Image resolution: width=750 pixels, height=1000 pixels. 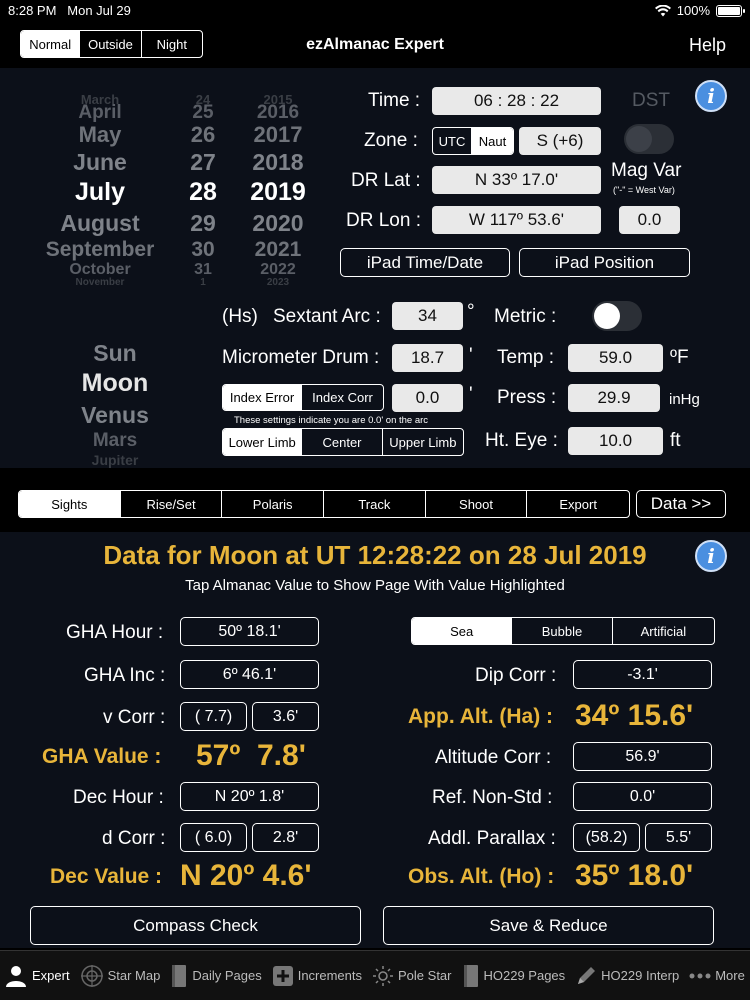 What do you see at coordinates (604, 262) in the screenshot?
I see `ipad-position-button: iPad Position` at bounding box center [604, 262].